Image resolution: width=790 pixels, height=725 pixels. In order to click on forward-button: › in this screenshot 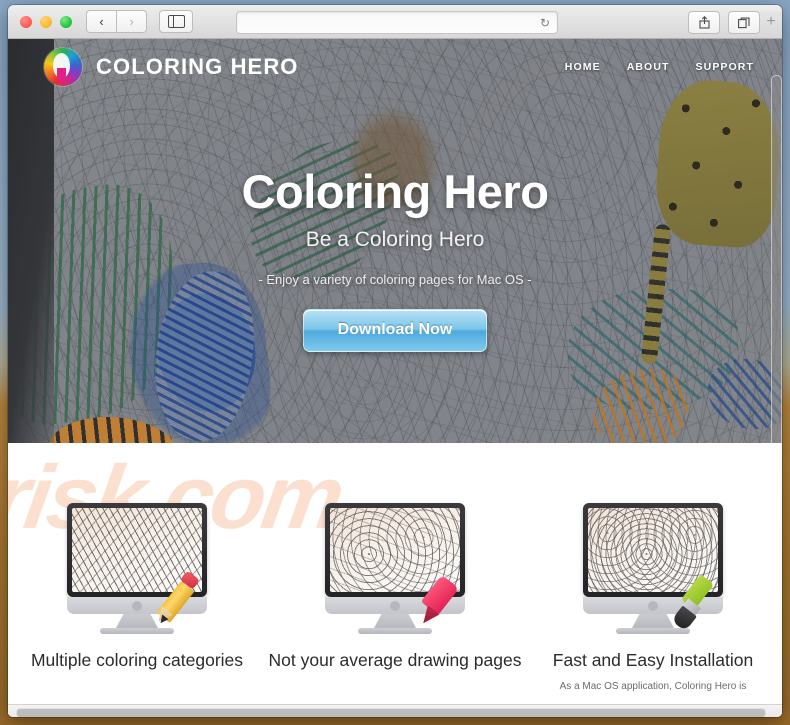, I will do `click(132, 21)`.